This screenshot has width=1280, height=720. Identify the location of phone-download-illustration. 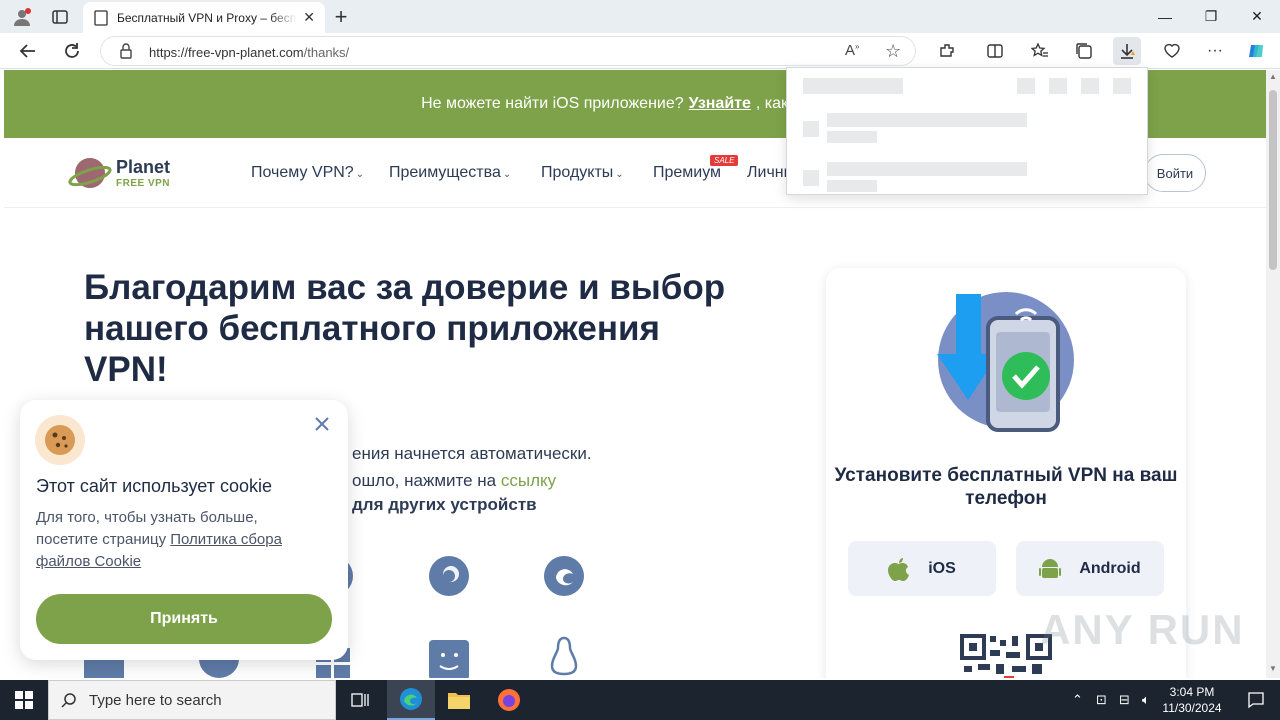
(1005, 362).